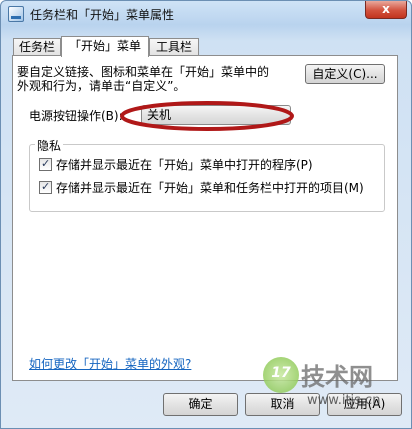 This screenshot has width=412, height=429. Describe the element at coordinates (143, 72) in the screenshot. I see `description-line: 要自定义链接、图标和菜单在「开始」菜单中的` at that location.